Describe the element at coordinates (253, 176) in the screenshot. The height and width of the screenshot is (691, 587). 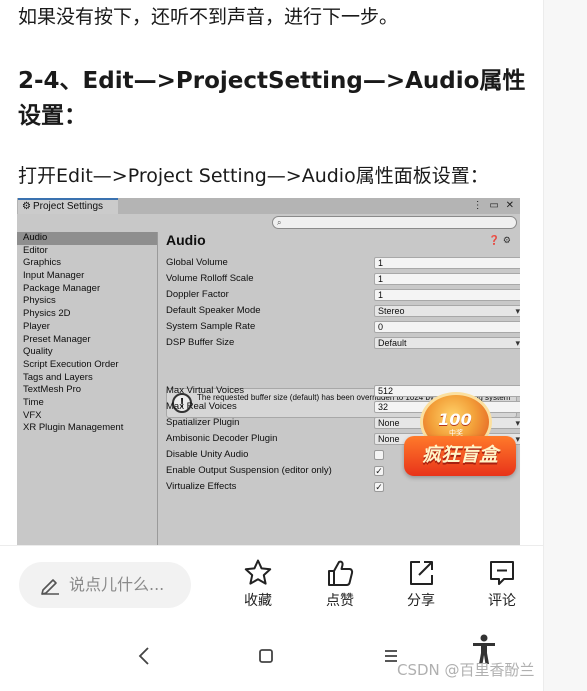
I see `paragraph-2: 打开Edit—>Project Setting—>Audio属性面板设置：` at that location.